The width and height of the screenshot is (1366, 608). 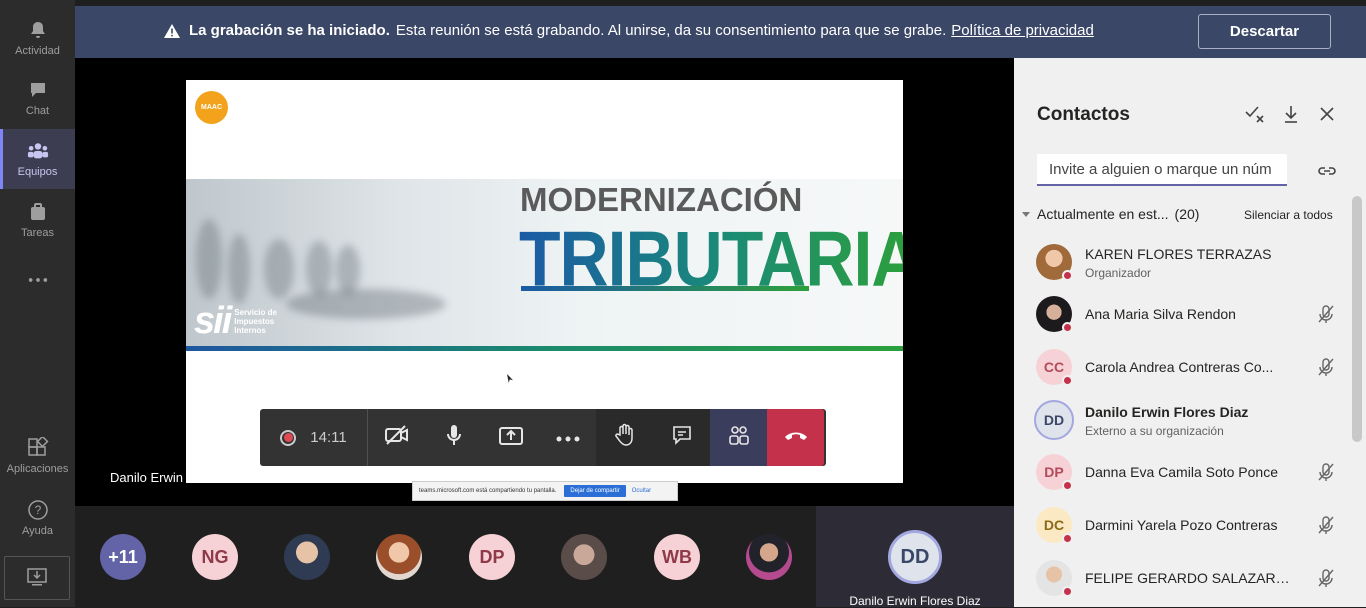 What do you see at coordinates (1054, 314) in the screenshot?
I see `avatar` at bounding box center [1054, 314].